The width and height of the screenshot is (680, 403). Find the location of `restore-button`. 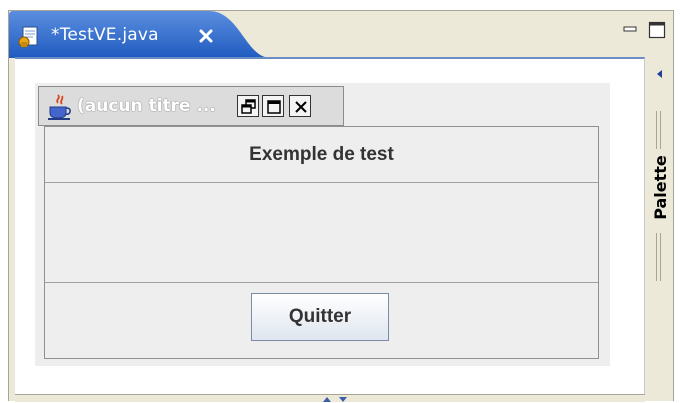

restore-button is located at coordinates (248, 106).